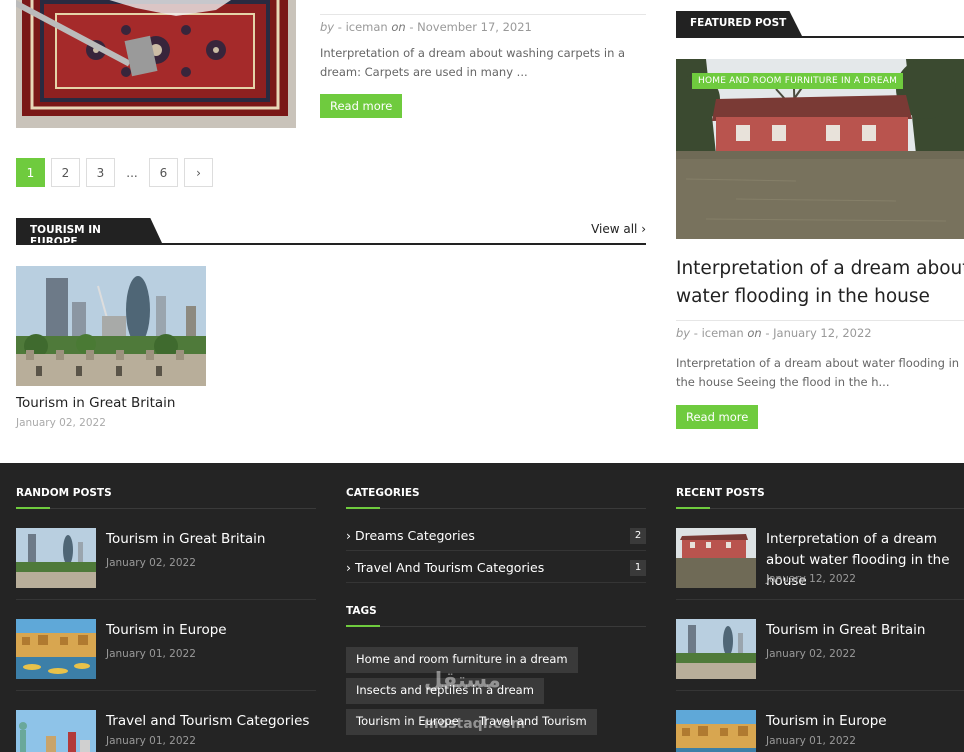  What do you see at coordinates (638, 568) in the screenshot?
I see `category-count-badge: 1` at bounding box center [638, 568].